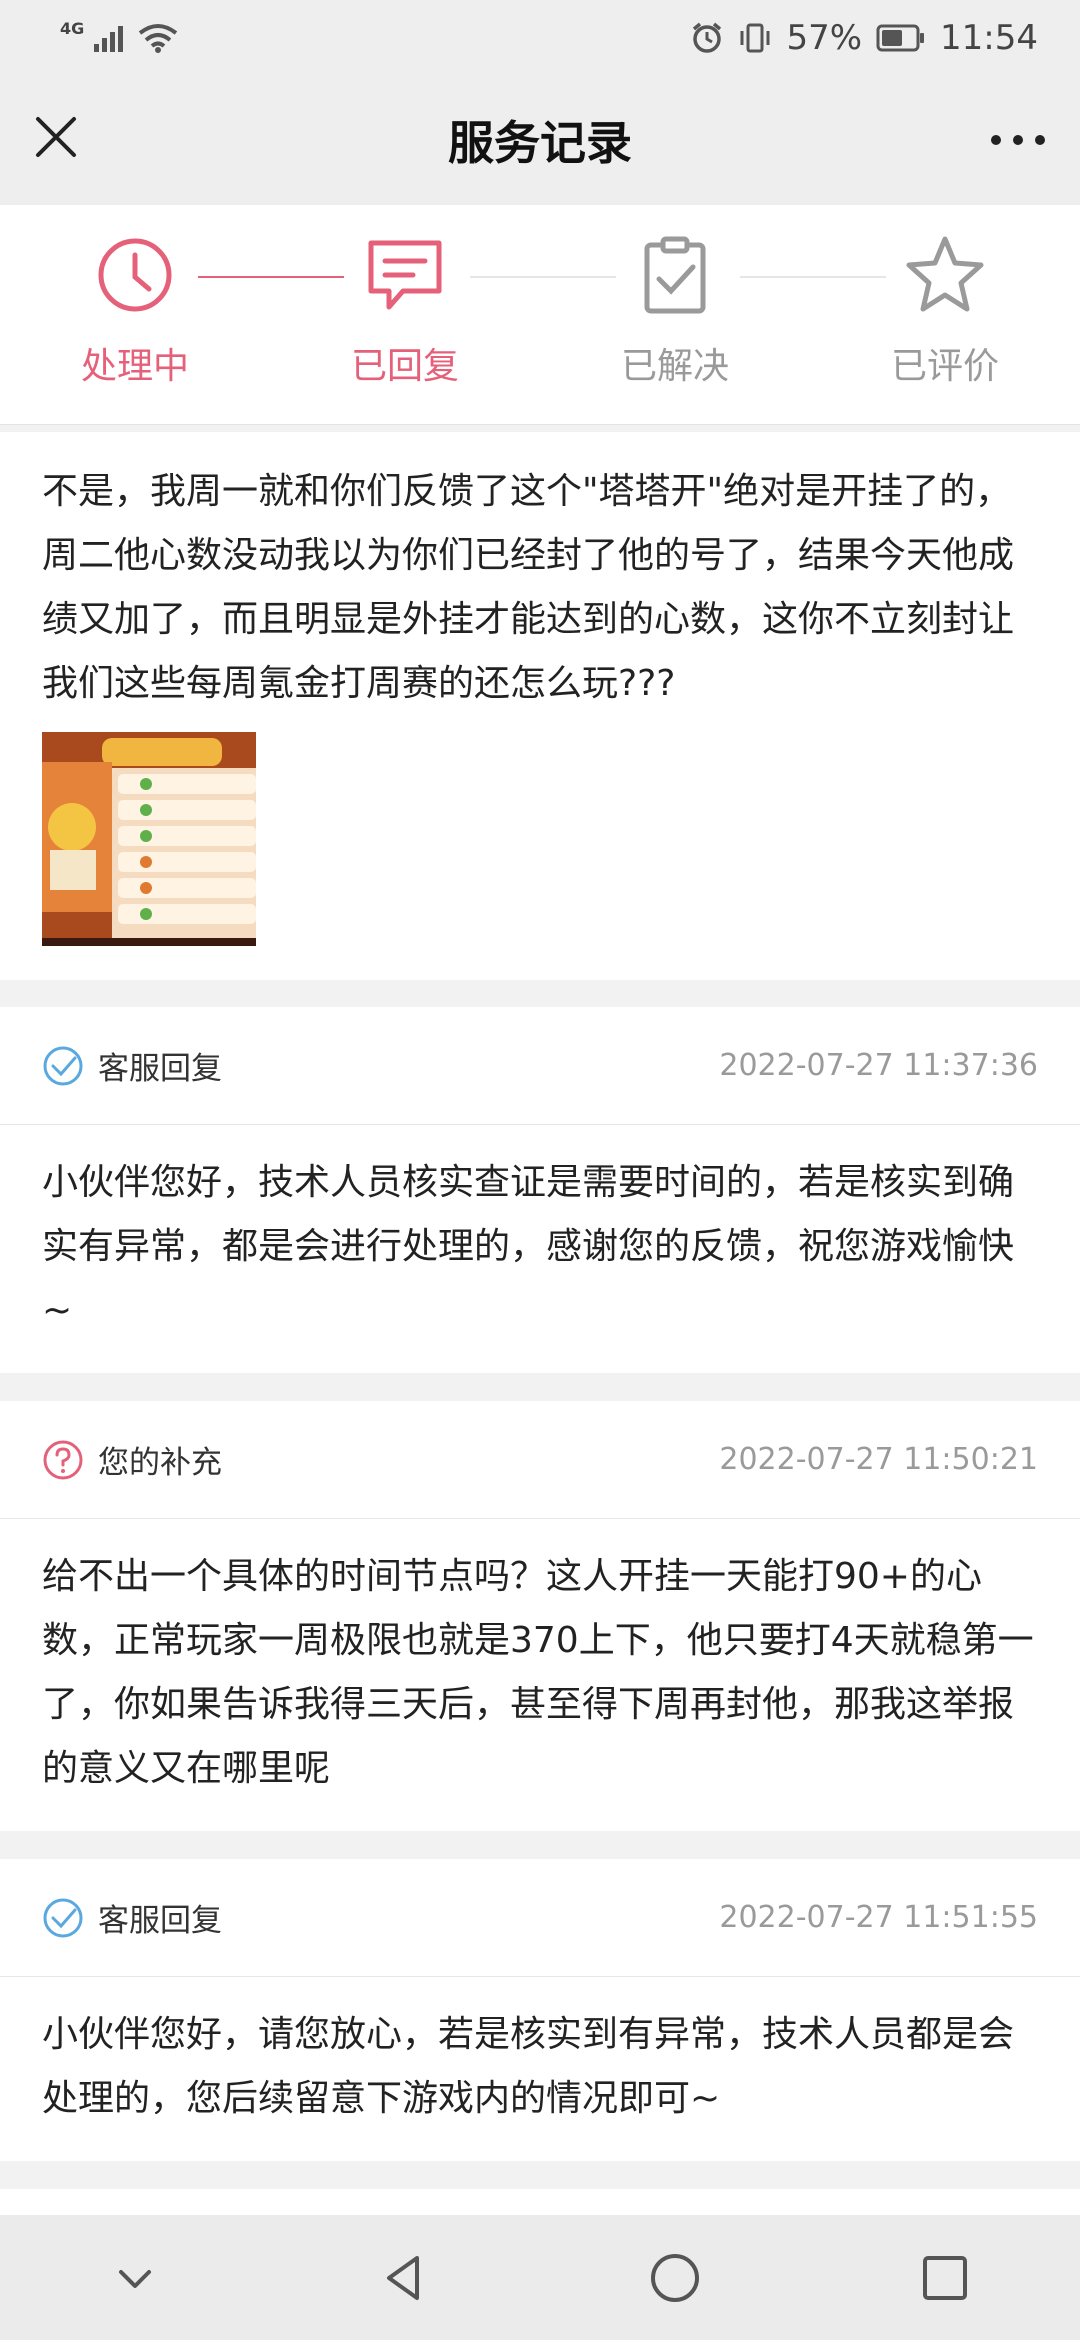 The width and height of the screenshot is (1080, 2340). Describe the element at coordinates (878, 1065) in the screenshot. I see `reply-timestamp: 2022-07-27 11:37:36` at that location.